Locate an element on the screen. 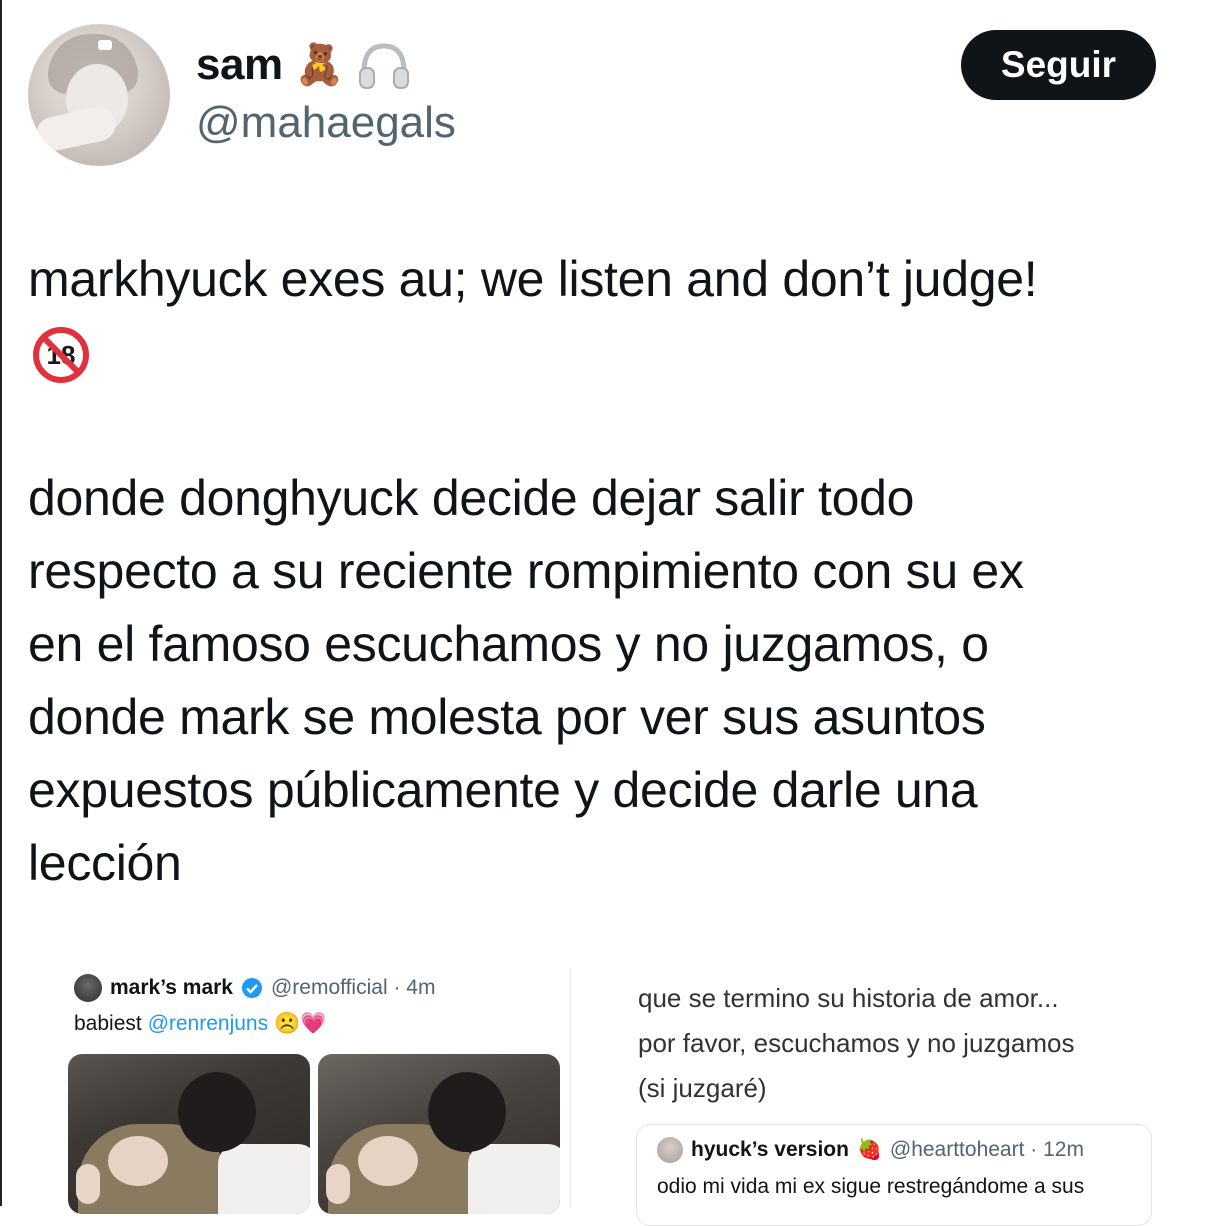 The height and width of the screenshot is (1226, 1206). tweet-line: en el famoso escuchamos y no juzgamos, o is located at coordinates (508, 644).